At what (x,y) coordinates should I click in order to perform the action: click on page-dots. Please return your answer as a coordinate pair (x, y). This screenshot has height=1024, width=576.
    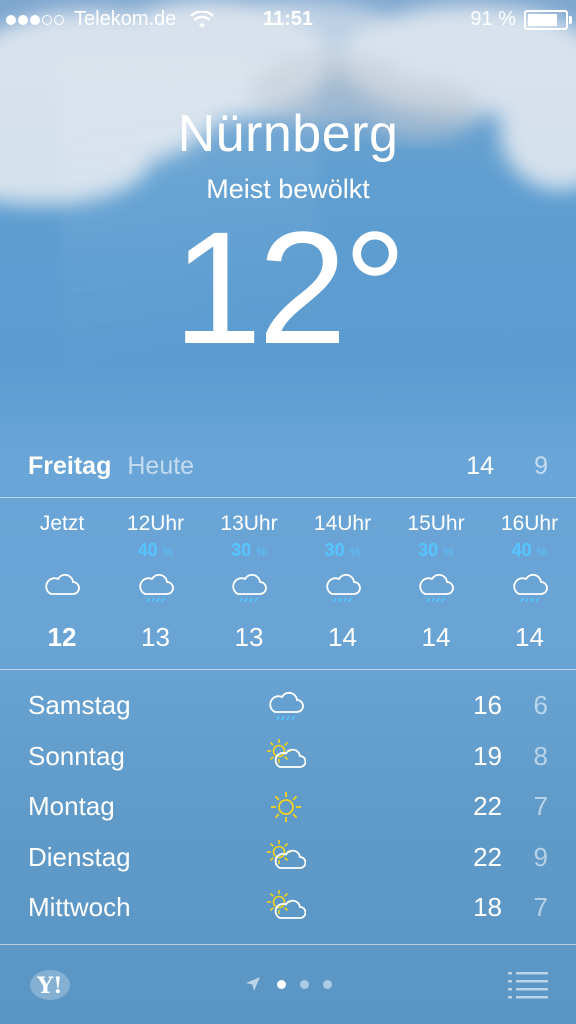
    Looking at the image, I should click on (304, 984).